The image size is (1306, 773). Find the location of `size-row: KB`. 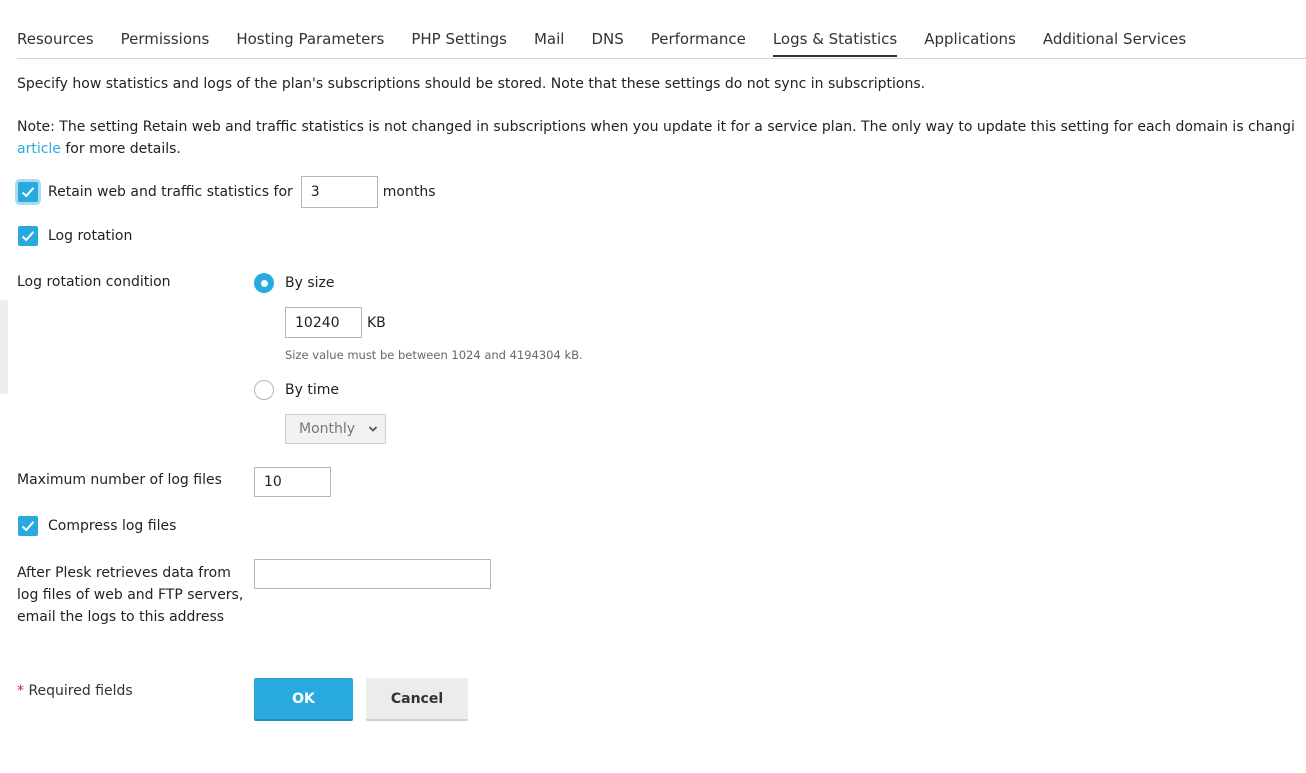

size-row: KB is located at coordinates (335, 322).